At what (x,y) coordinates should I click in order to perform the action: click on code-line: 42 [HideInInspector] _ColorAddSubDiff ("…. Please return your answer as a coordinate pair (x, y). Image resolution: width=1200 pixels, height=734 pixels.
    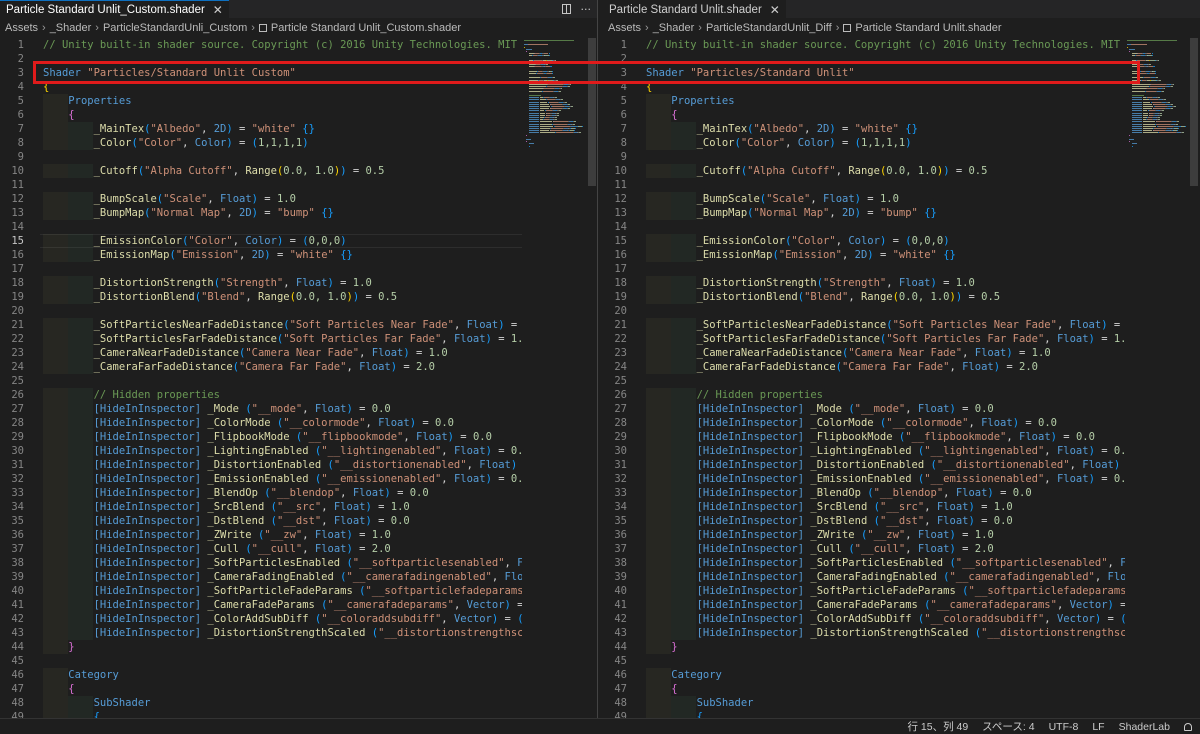
    Looking at the image, I should click on (864, 619).